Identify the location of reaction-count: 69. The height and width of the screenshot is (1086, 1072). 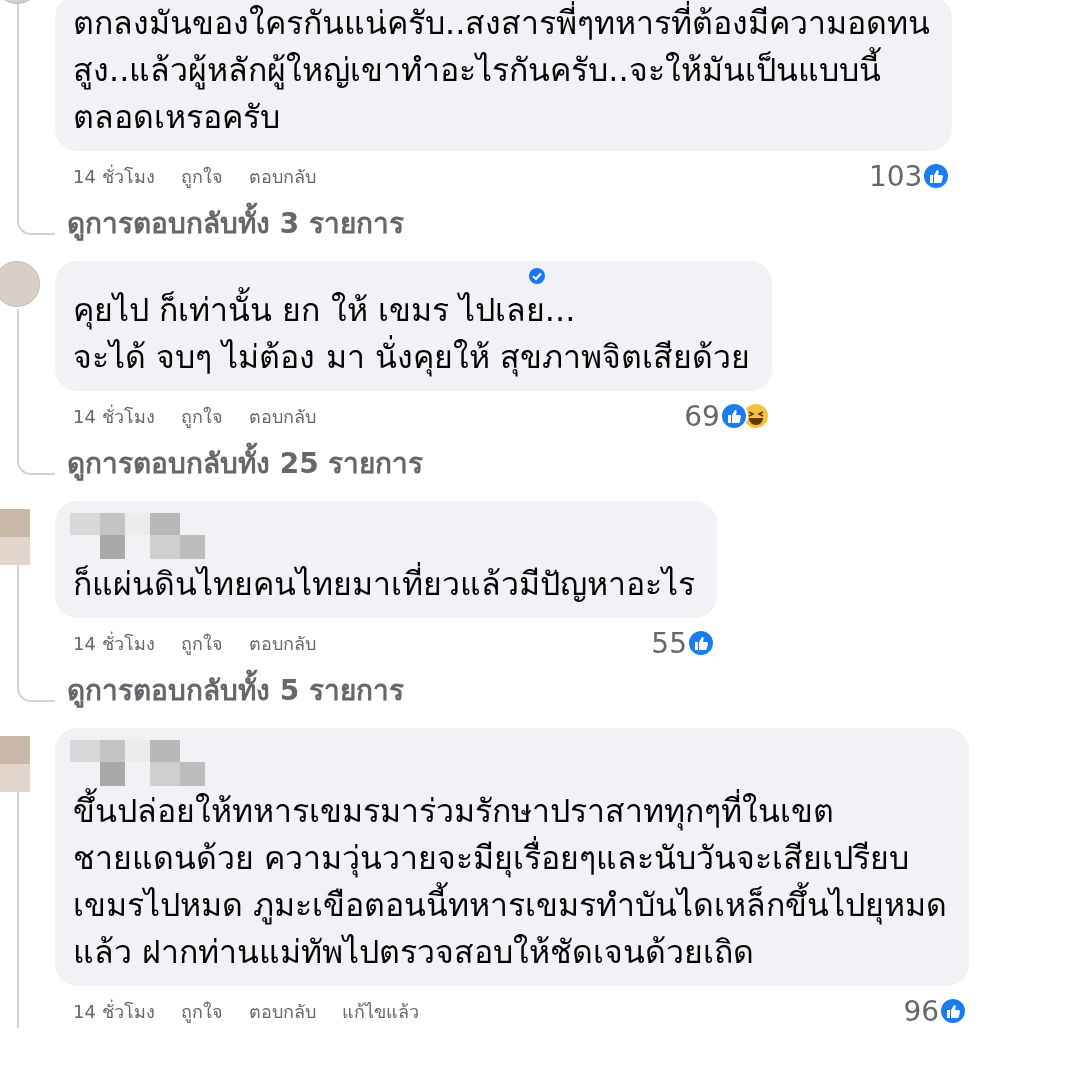
(702, 416).